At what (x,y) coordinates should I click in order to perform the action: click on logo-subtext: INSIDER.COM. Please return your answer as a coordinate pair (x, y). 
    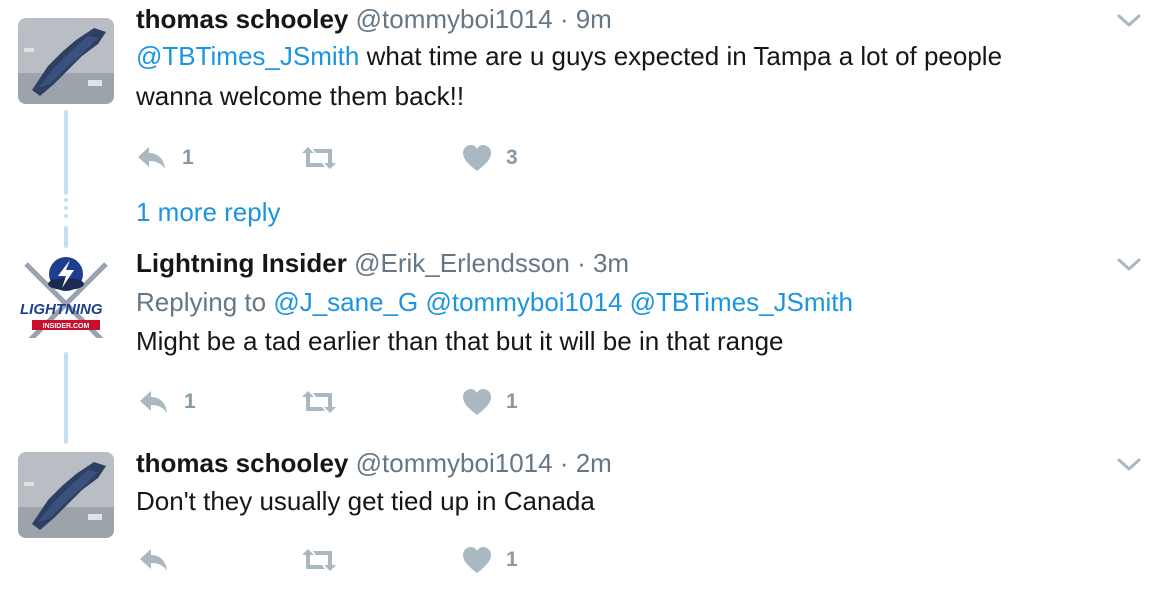
    Looking at the image, I should click on (66, 326).